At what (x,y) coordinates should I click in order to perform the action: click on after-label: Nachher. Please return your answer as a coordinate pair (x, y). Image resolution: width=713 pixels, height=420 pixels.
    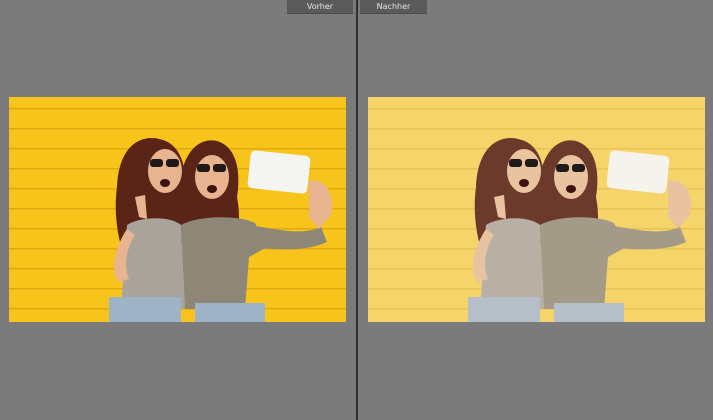
    Looking at the image, I should click on (393, 7).